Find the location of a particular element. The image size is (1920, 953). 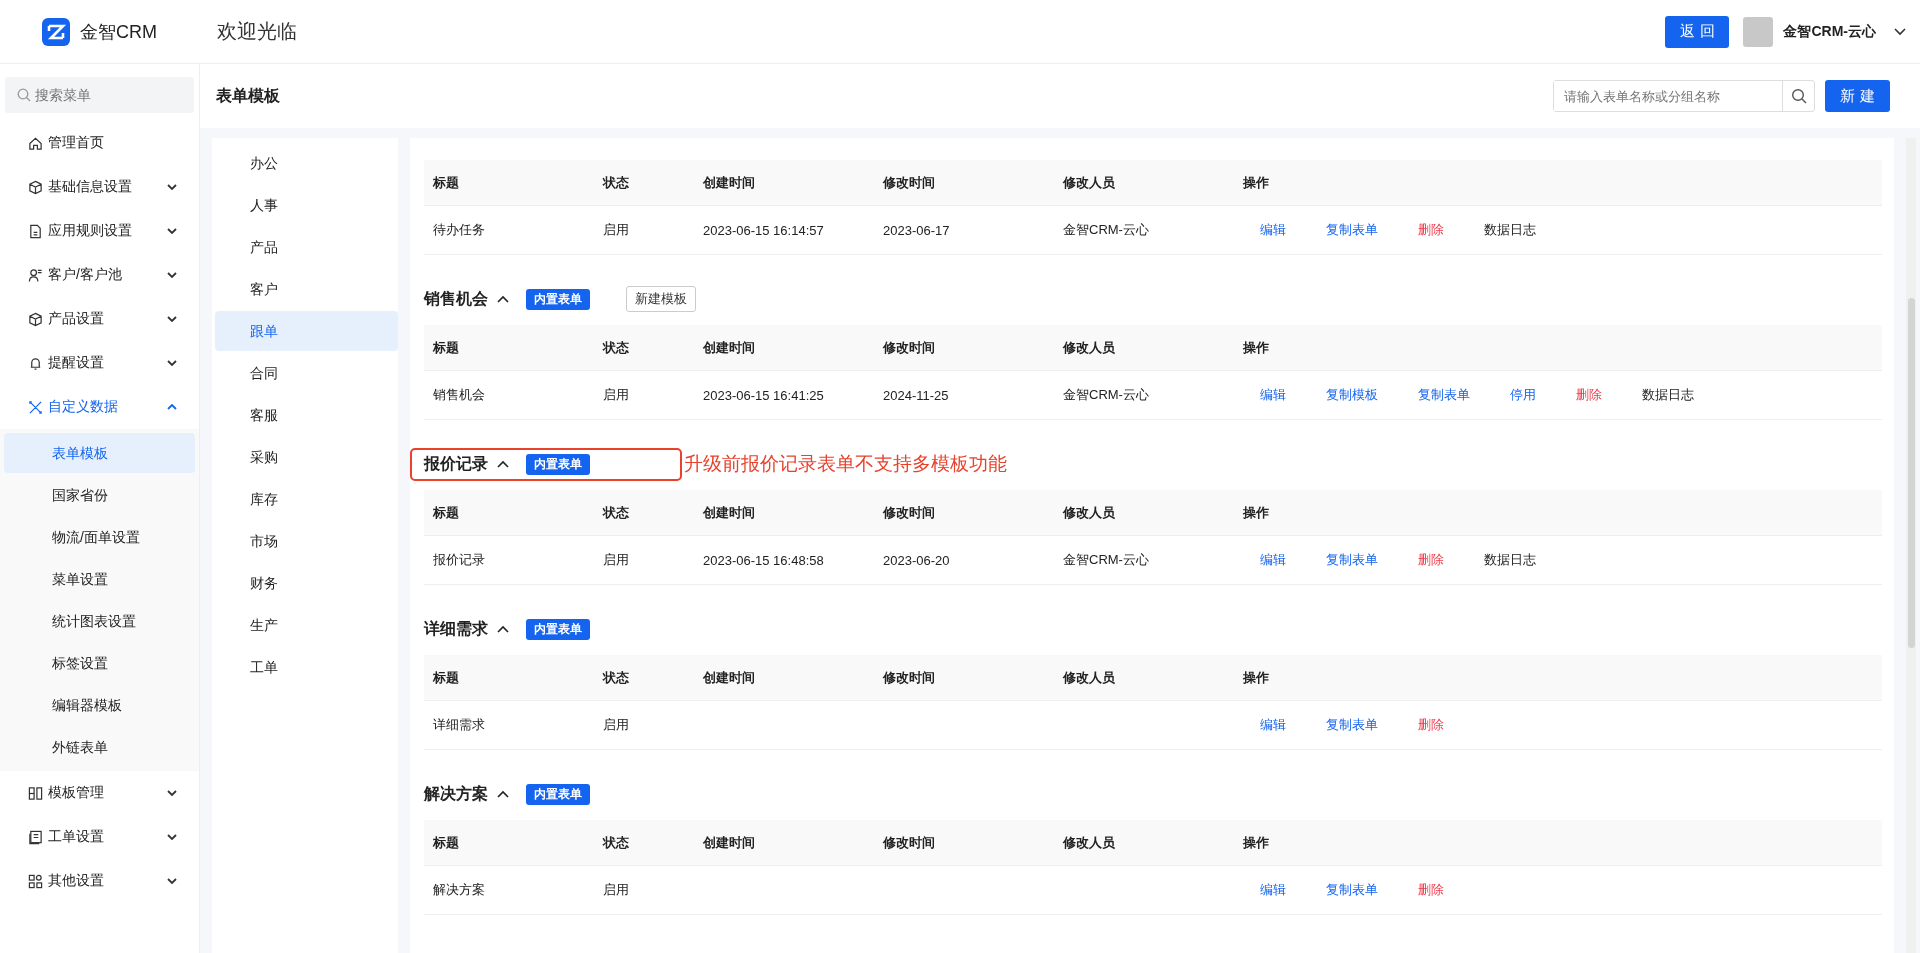

category-item: 工单 is located at coordinates (306, 667).